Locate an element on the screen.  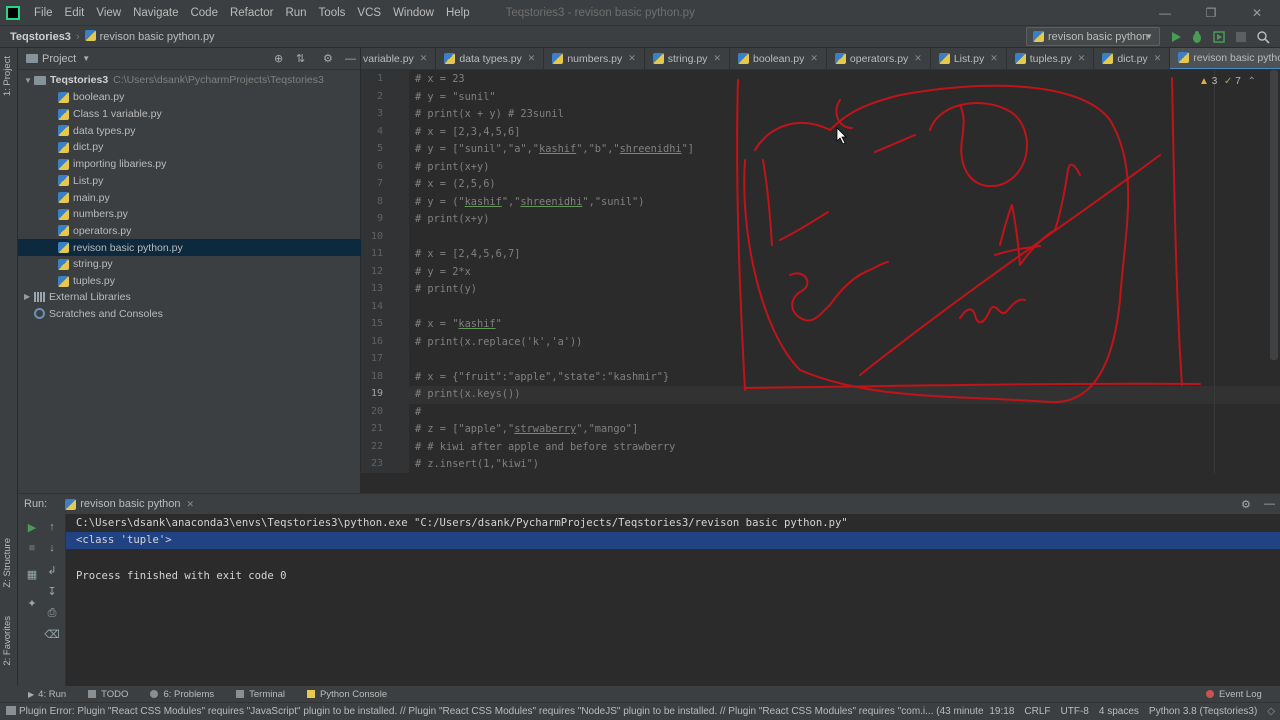
menu-run: Run is located at coordinates (295, 13).